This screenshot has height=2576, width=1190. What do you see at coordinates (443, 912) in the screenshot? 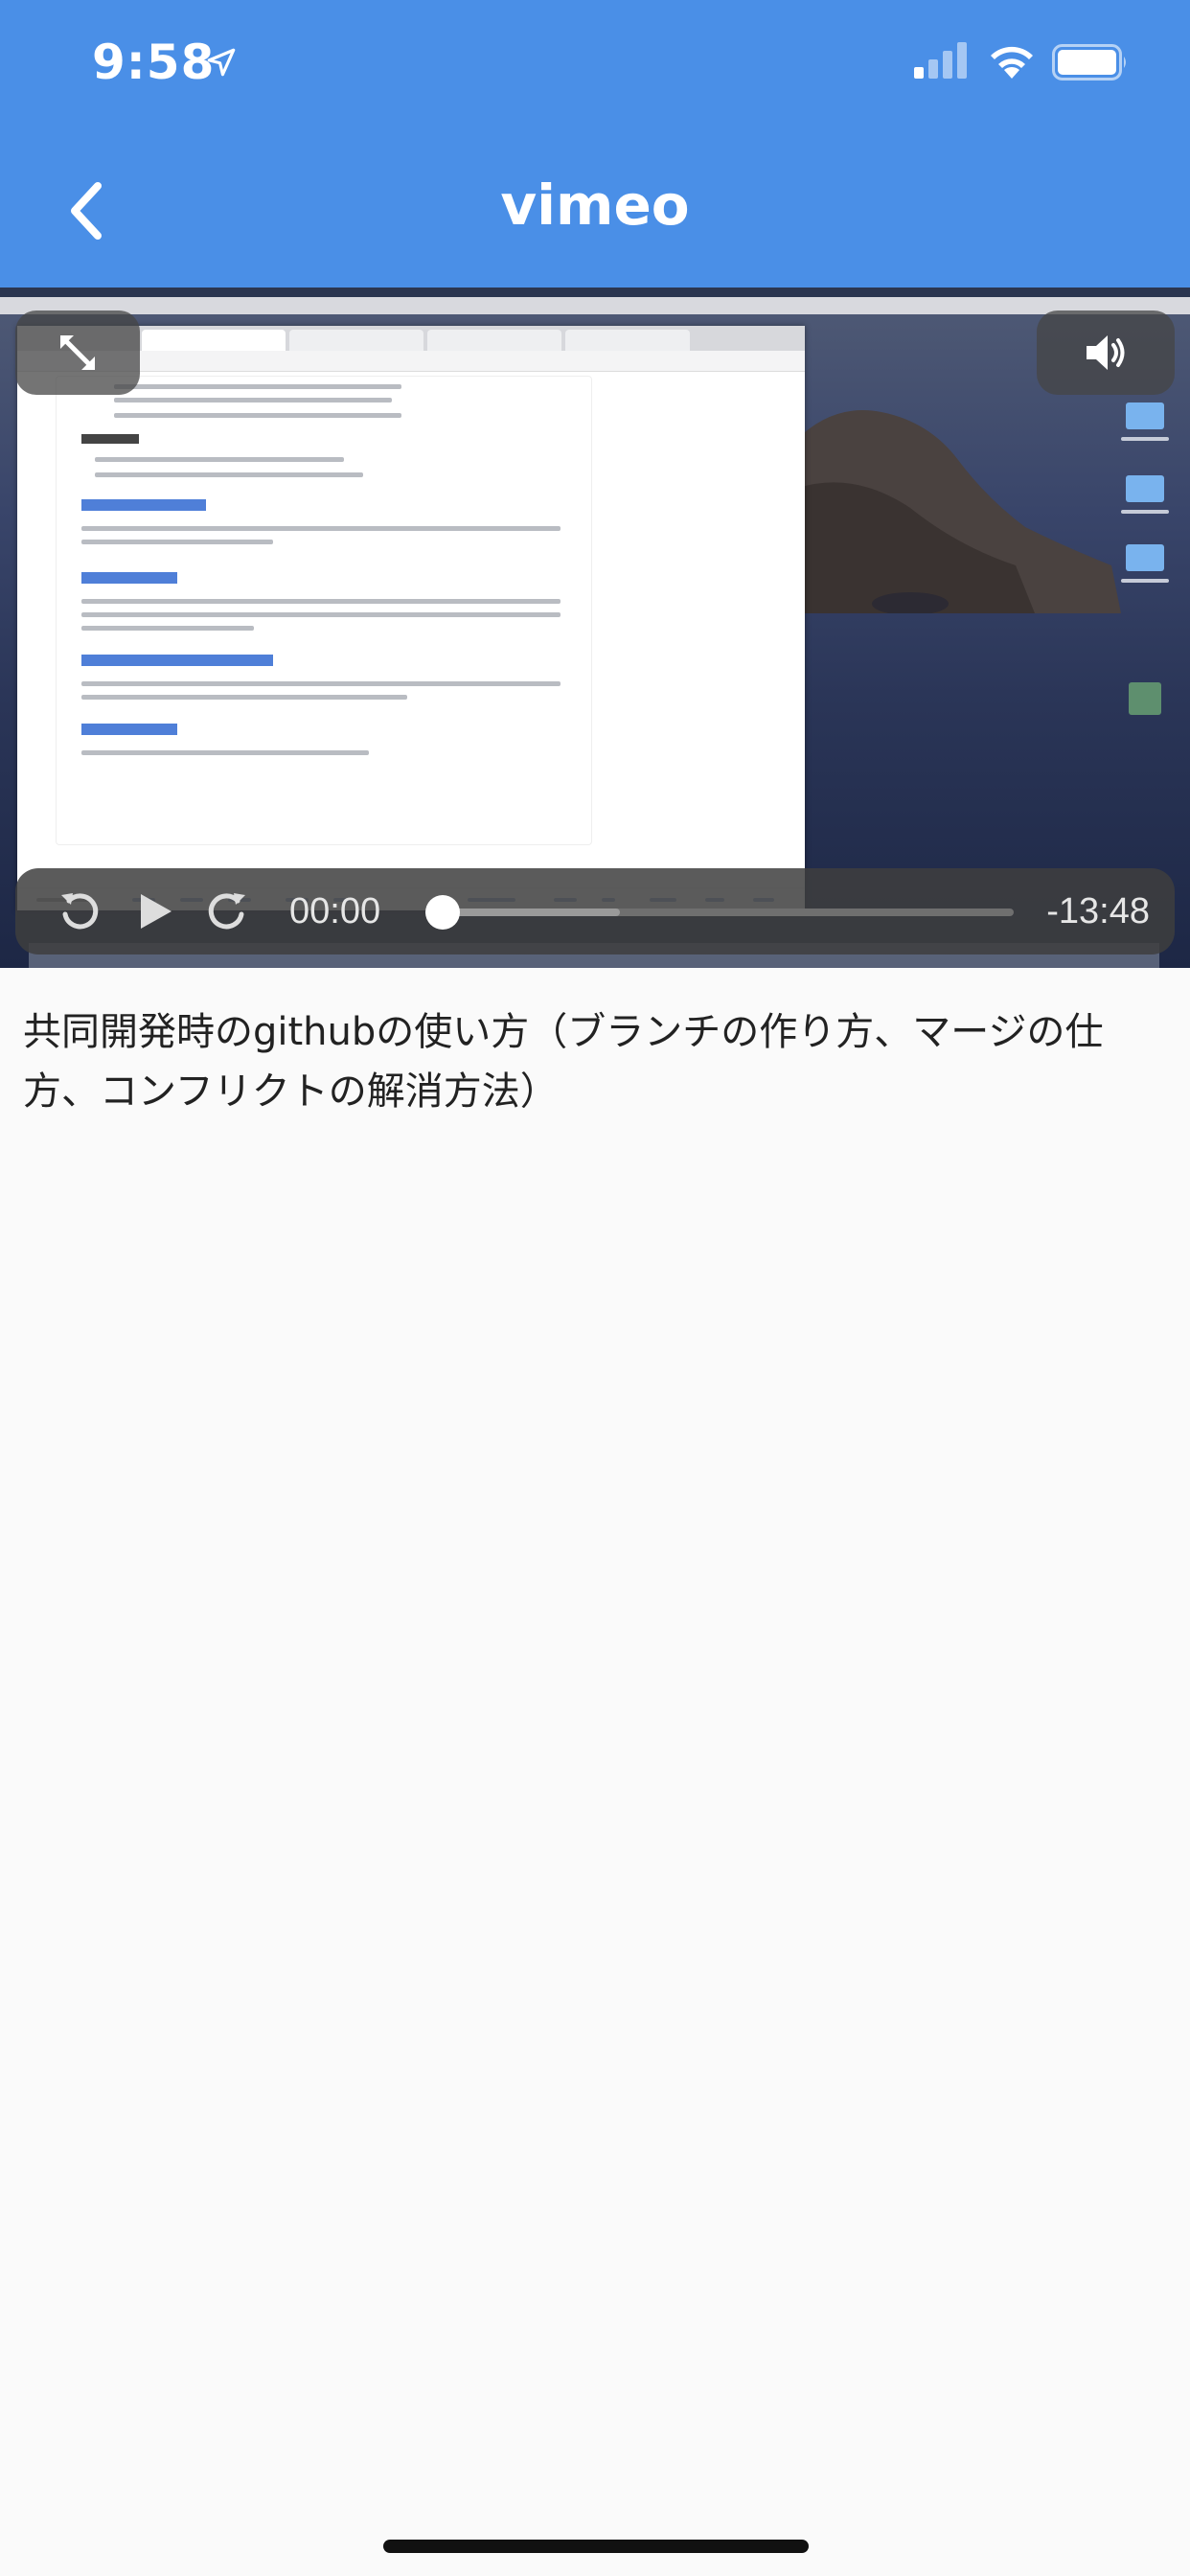
I see `scrubber-handle` at bounding box center [443, 912].